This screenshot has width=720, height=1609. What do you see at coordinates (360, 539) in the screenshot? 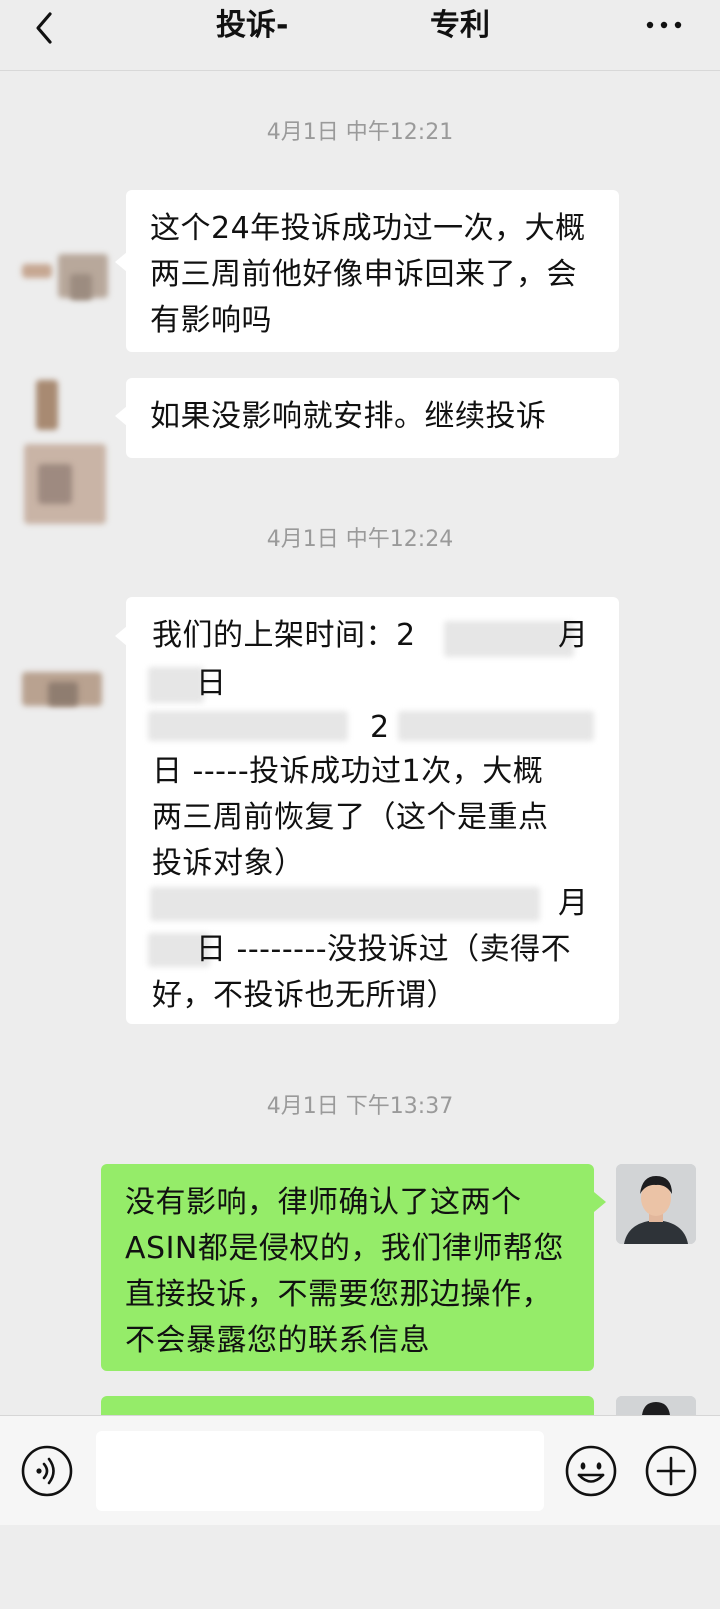
I see `timestamp: 4月1日 中午12:24` at bounding box center [360, 539].